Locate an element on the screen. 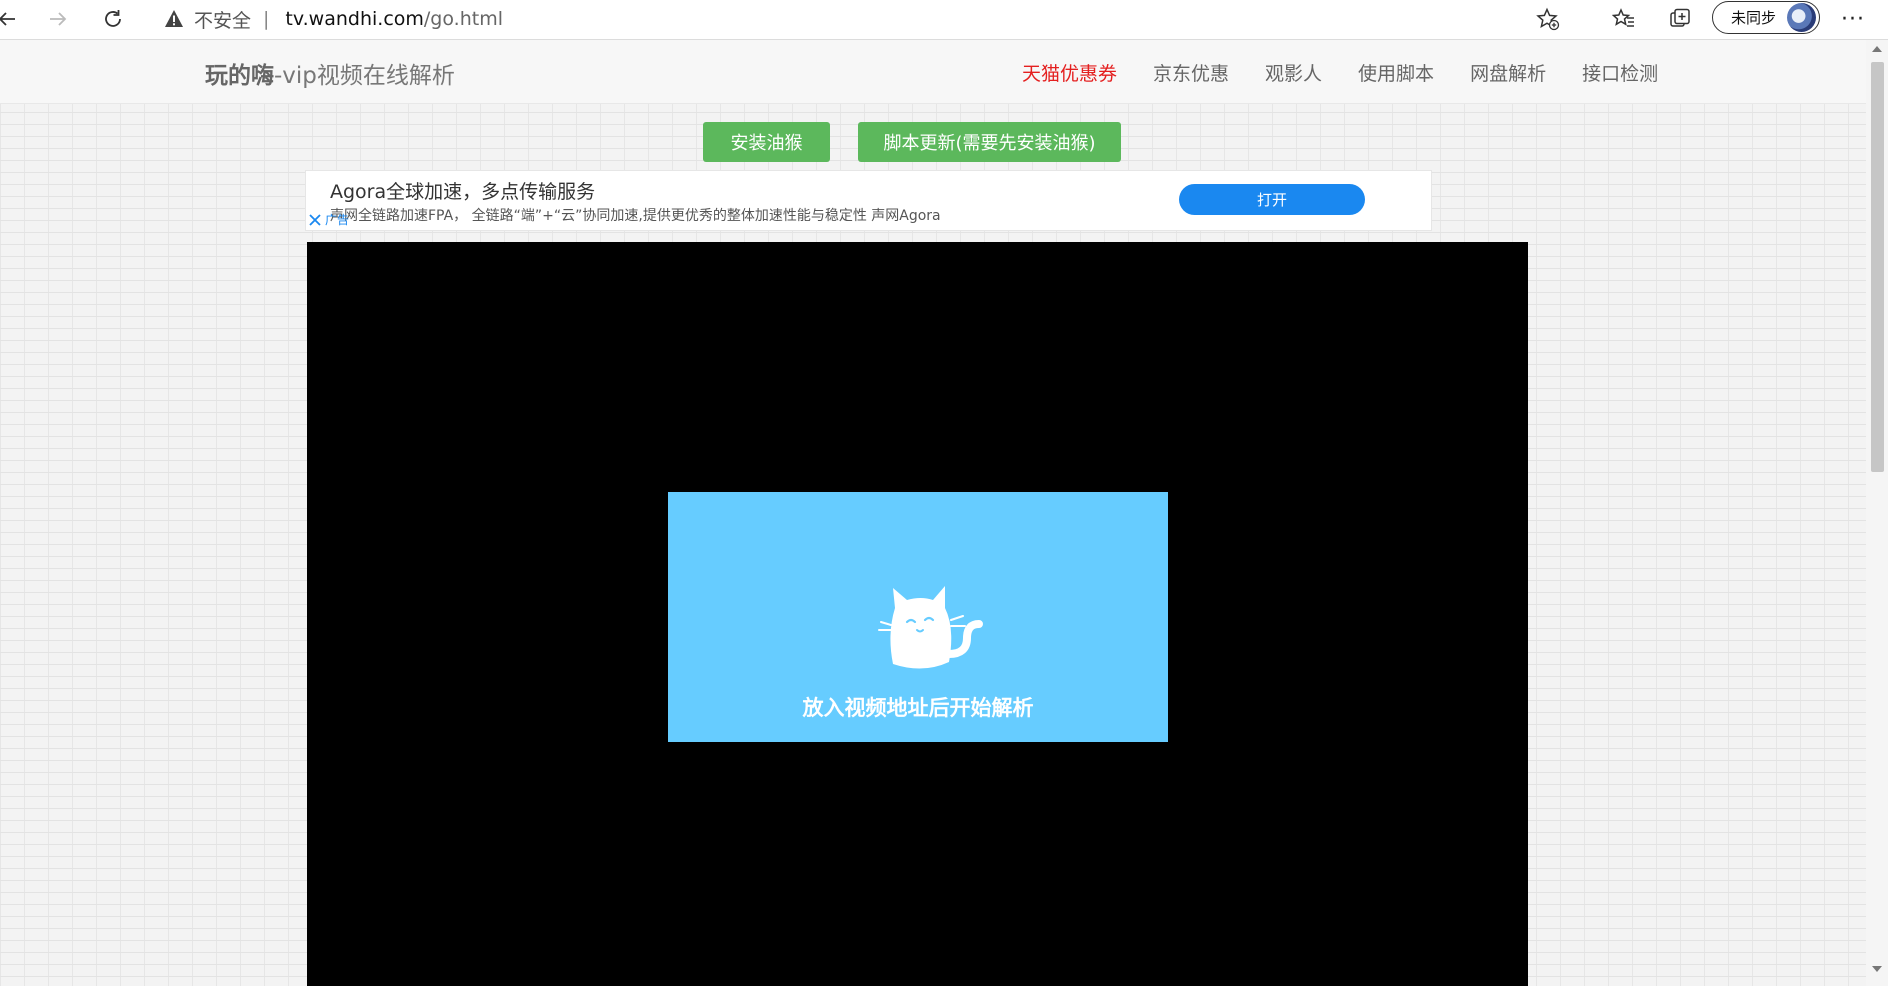 This screenshot has width=1888, height=986. site-title-rest: -vip视频在线解析 is located at coordinates (364, 76).